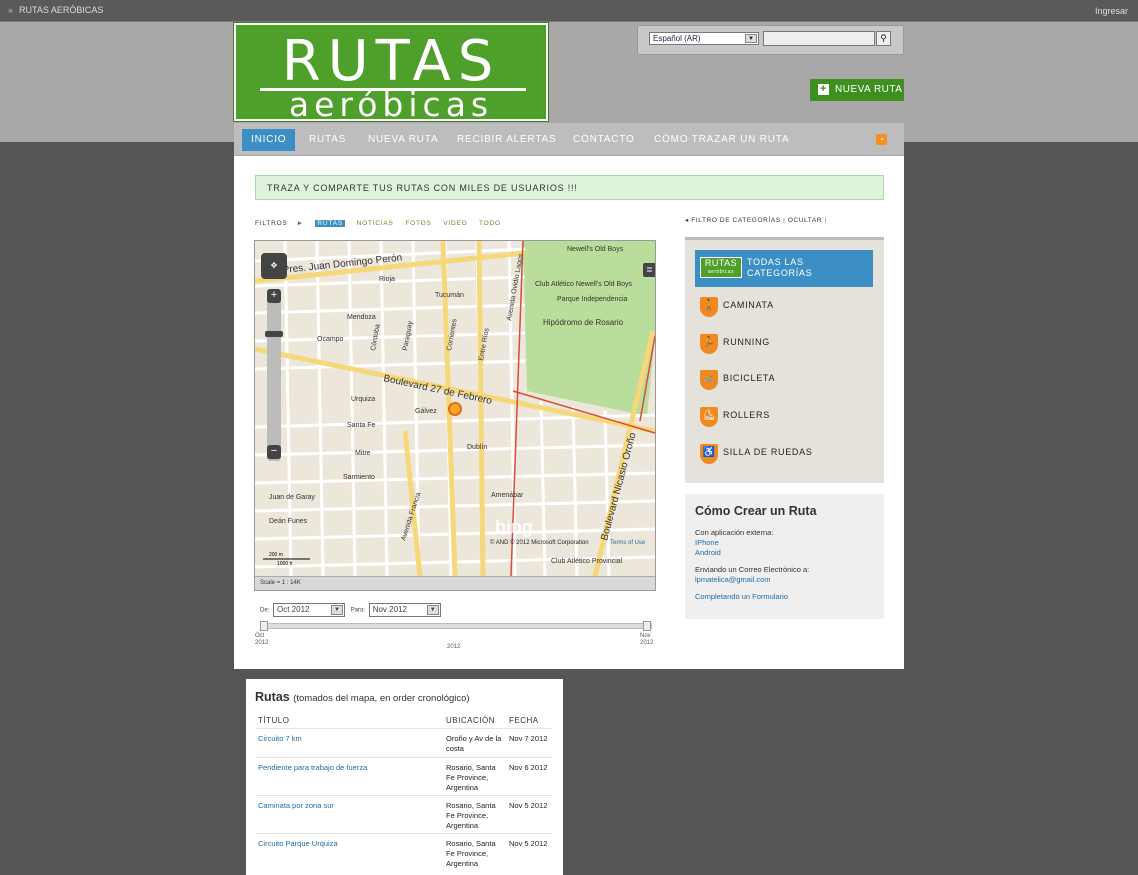 The image size is (1138, 875). Describe the element at coordinates (330, 223) in the screenshot. I see `filter-rutas: RUTAS` at that location.